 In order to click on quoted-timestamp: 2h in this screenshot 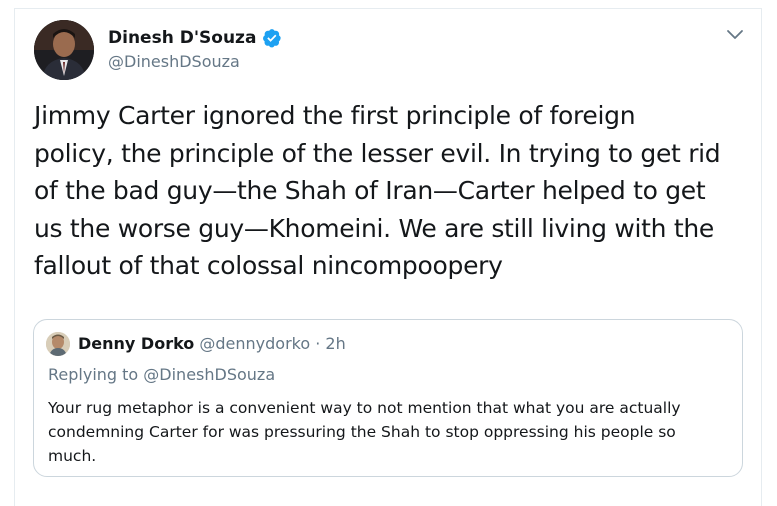, I will do `click(335, 343)`.